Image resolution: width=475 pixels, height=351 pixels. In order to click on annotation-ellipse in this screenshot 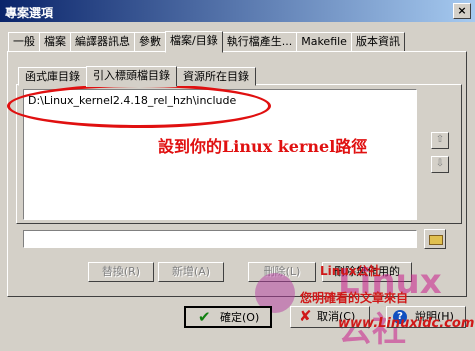, I will do `click(139, 106)`.